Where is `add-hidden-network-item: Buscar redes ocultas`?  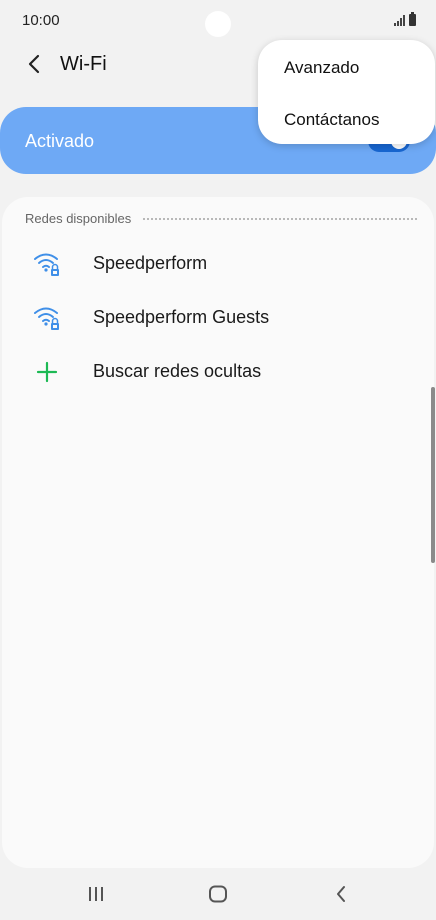 add-hidden-network-item: Buscar redes ocultas is located at coordinates (218, 371).